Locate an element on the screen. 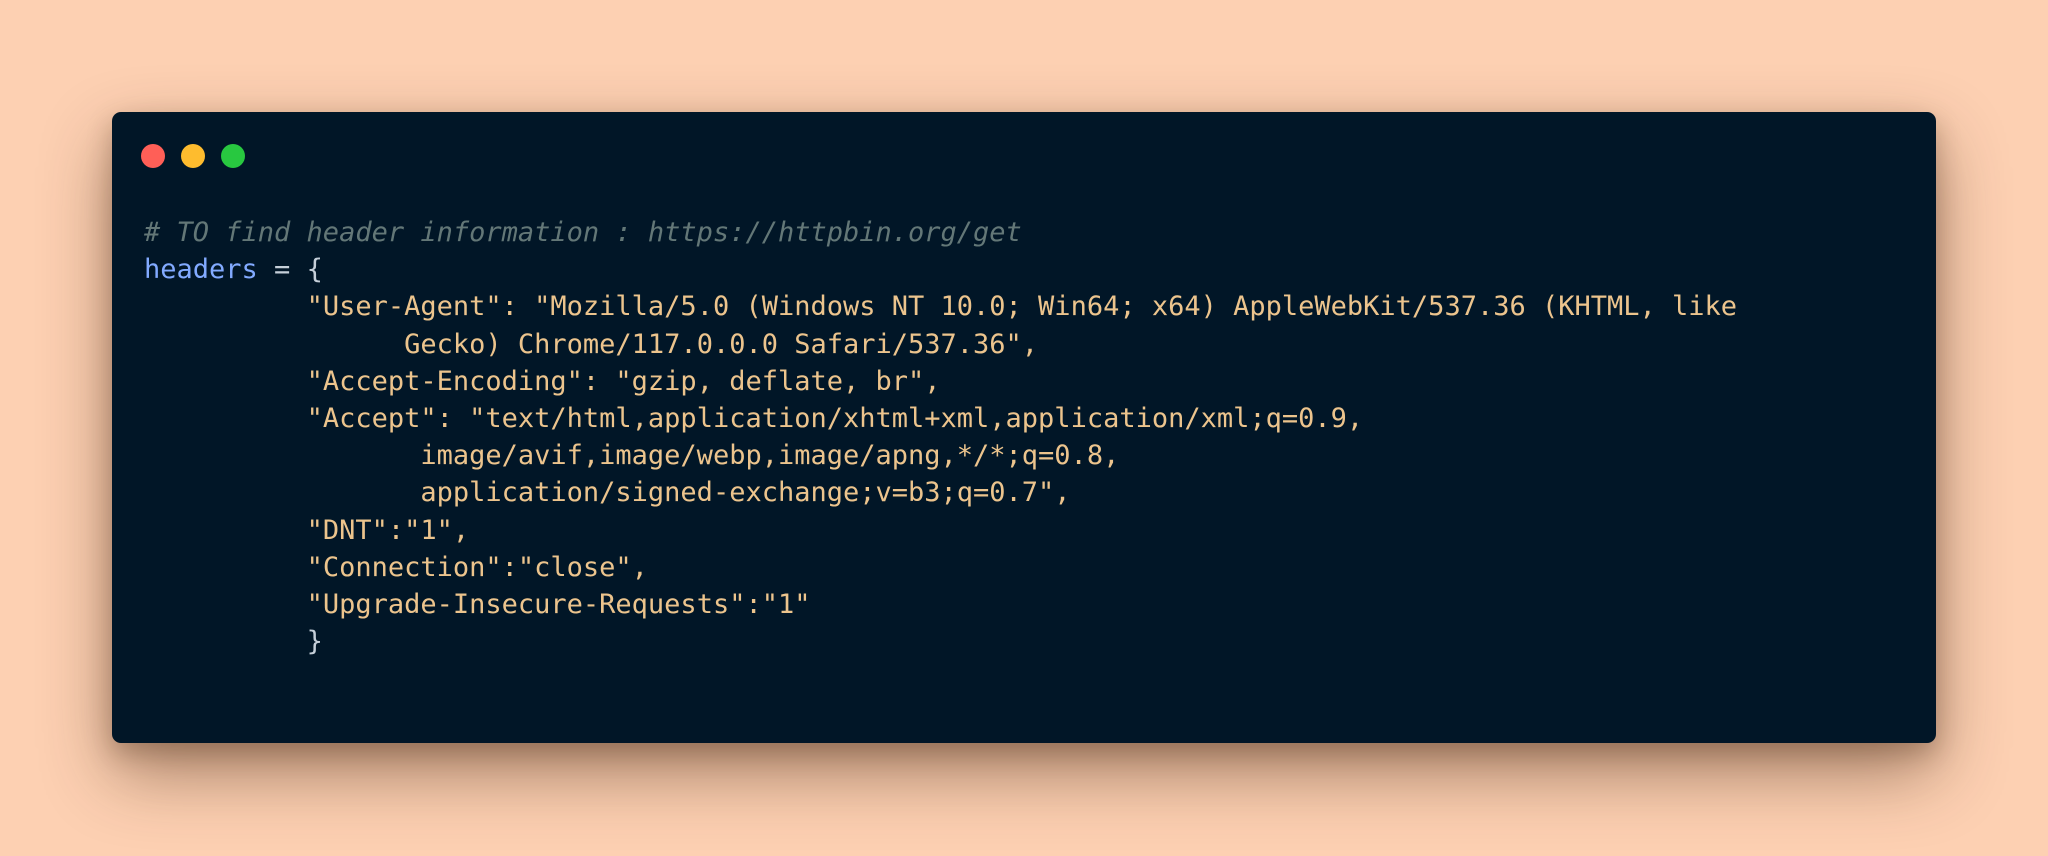 The image size is (2048, 856). closing-brace: } is located at coordinates (314, 642).